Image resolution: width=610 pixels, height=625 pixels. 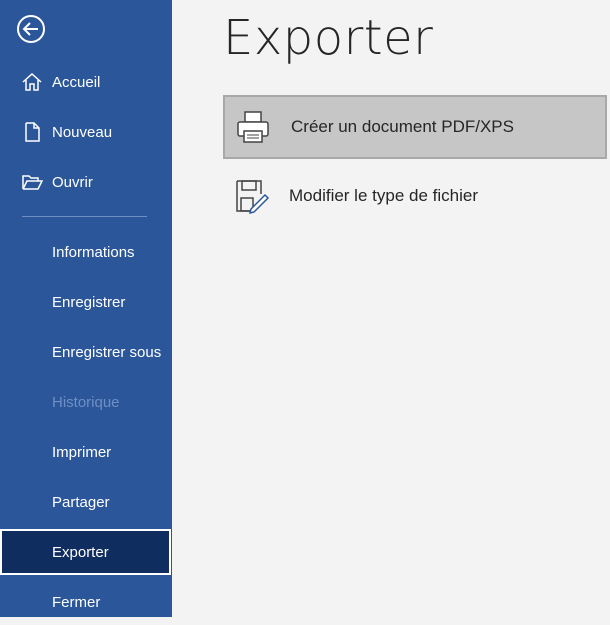 I want to click on sidebar-item-informations: Informations, so click(x=86, y=252).